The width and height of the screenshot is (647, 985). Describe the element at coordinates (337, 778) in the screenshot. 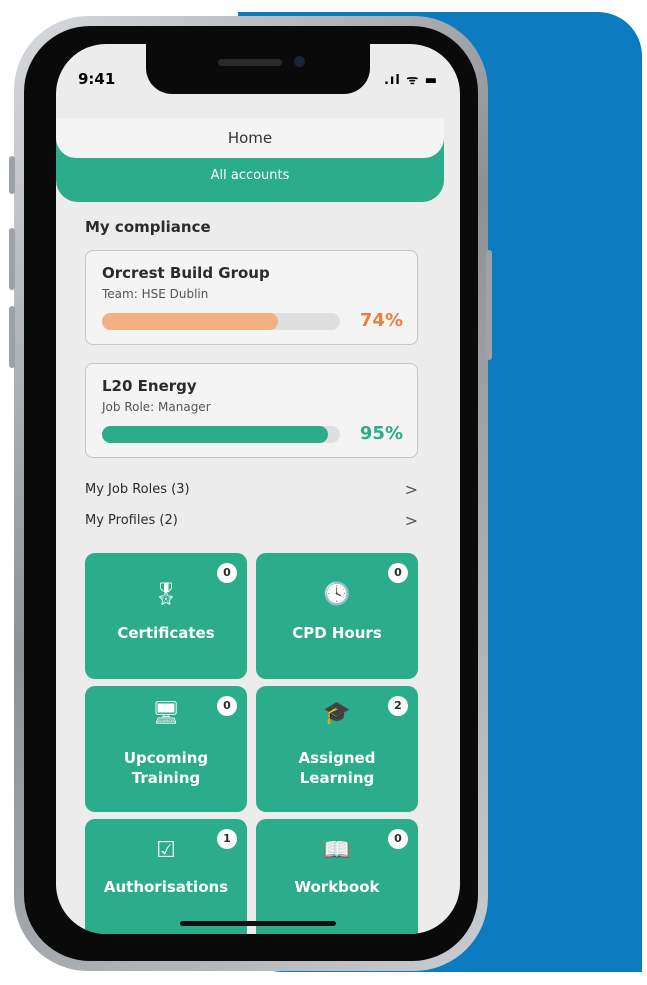

I see `tile-label-line2: Learning` at that location.